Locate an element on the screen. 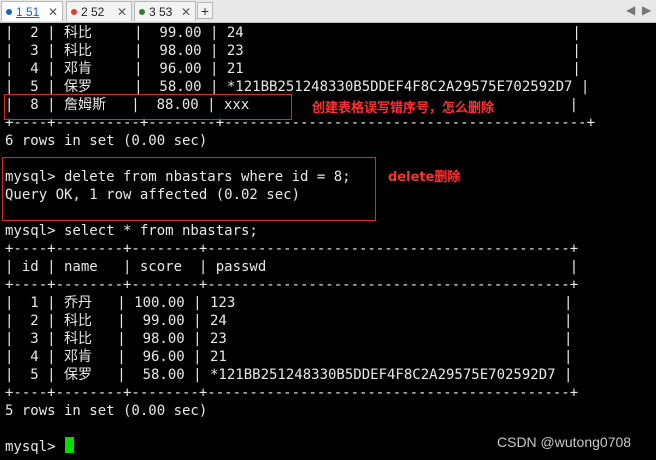 The width and height of the screenshot is (656, 460). tab-bar: 1 51 ✕ 2 52 ✕ 3 53 ✕ + ◀ ▶ is located at coordinates (328, 11).